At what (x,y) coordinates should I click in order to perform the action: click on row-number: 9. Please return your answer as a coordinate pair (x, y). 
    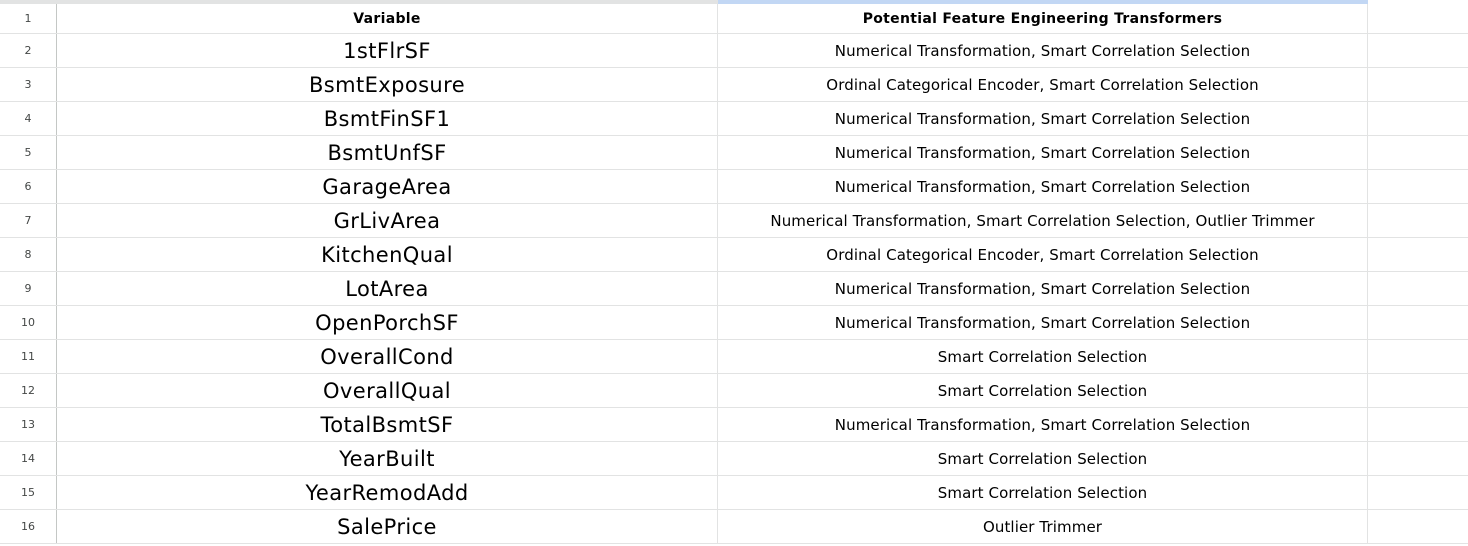
    Looking at the image, I should click on (28, 288).